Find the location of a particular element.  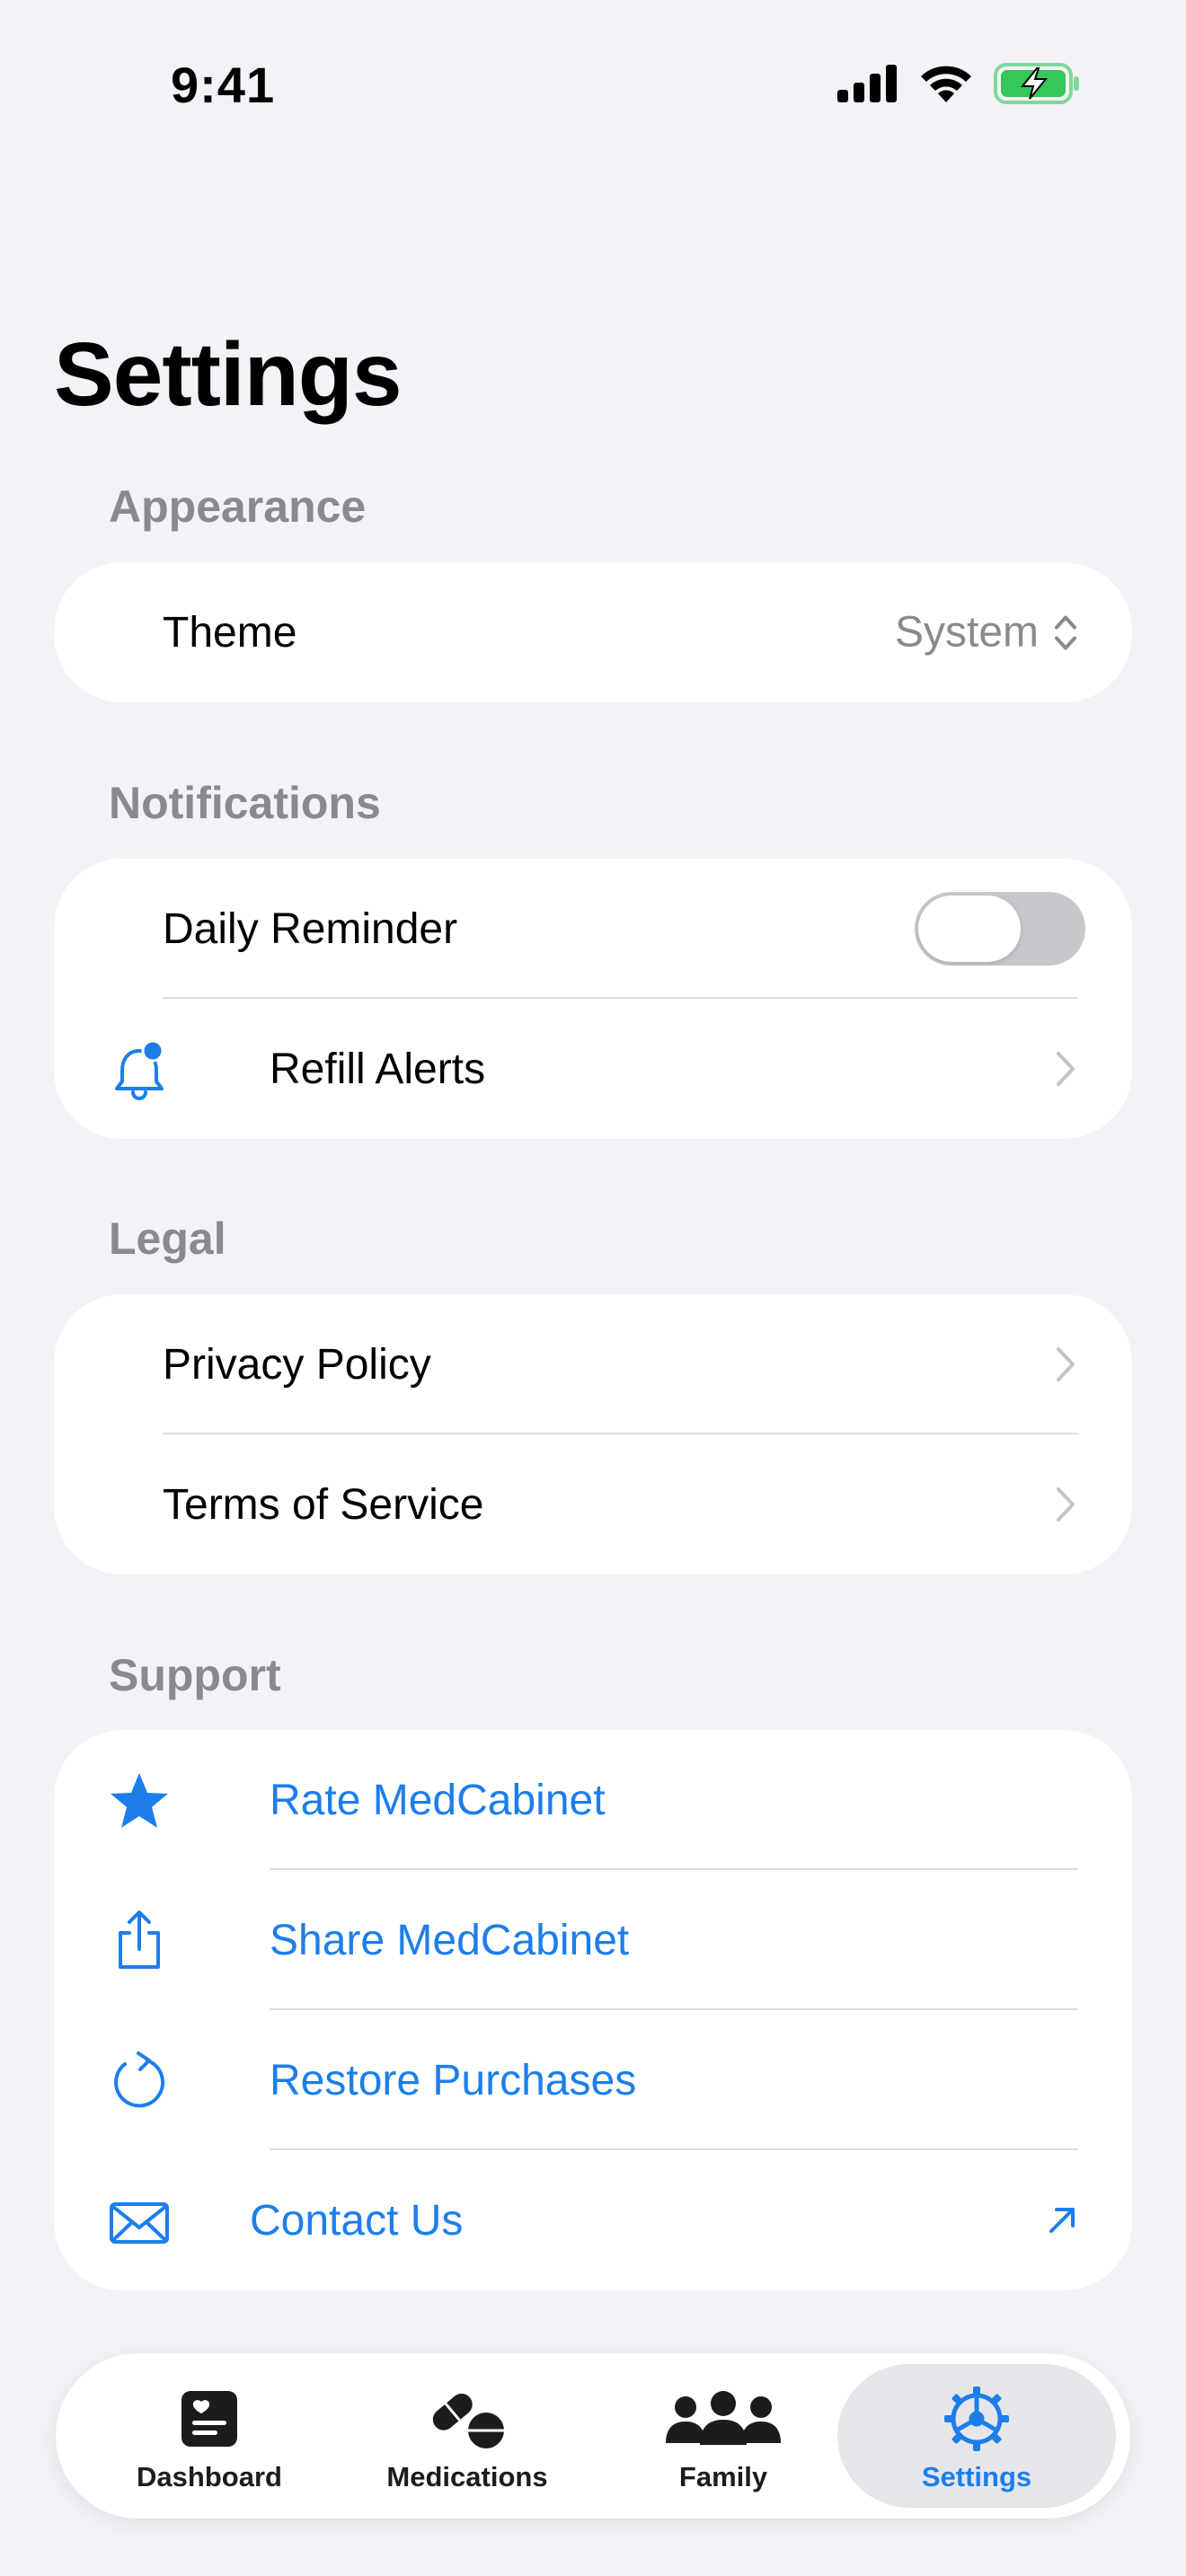

battery-charging-icon is located at coordinates (1036, 83).